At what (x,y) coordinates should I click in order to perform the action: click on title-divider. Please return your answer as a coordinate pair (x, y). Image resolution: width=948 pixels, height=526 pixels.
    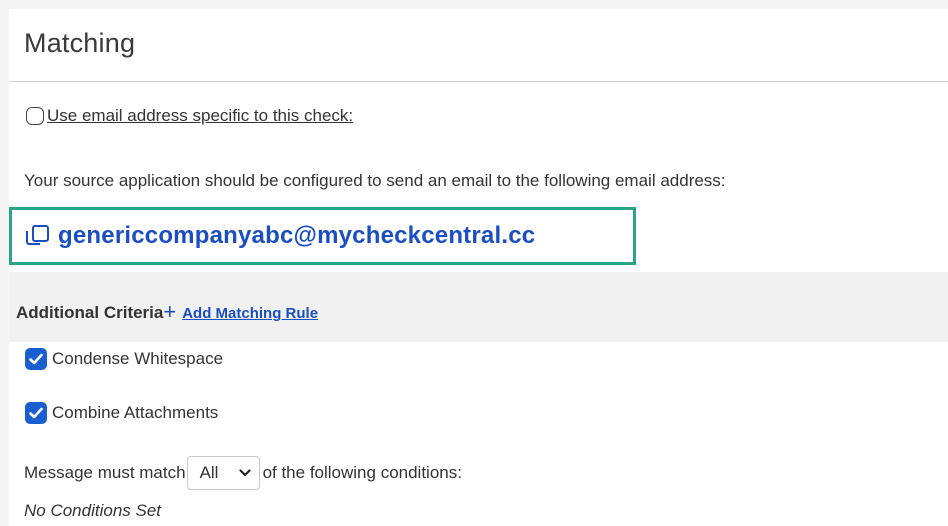
    Looking at the image, I should click on (478, 81).